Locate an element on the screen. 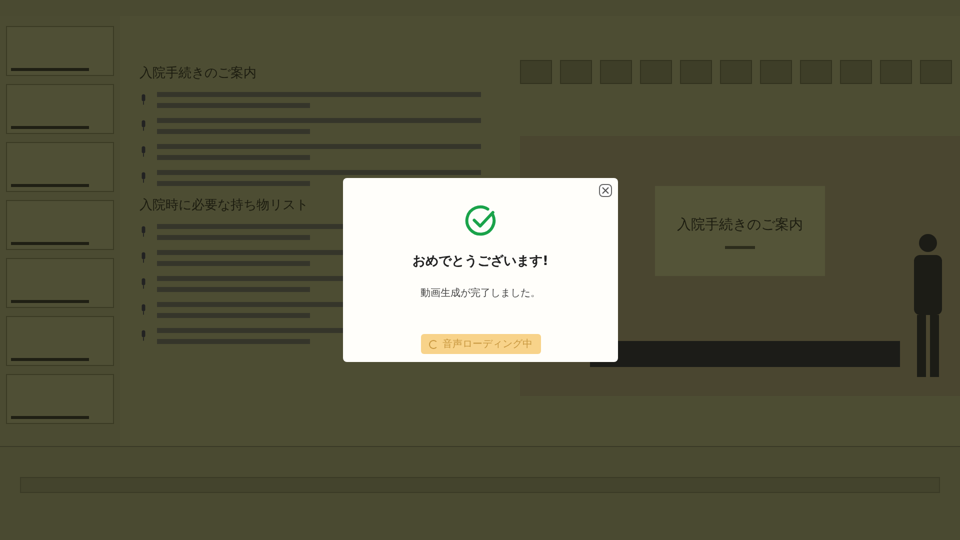  dialog-message: 動画生成が完了しました。 is located at coordinates (480, 293).